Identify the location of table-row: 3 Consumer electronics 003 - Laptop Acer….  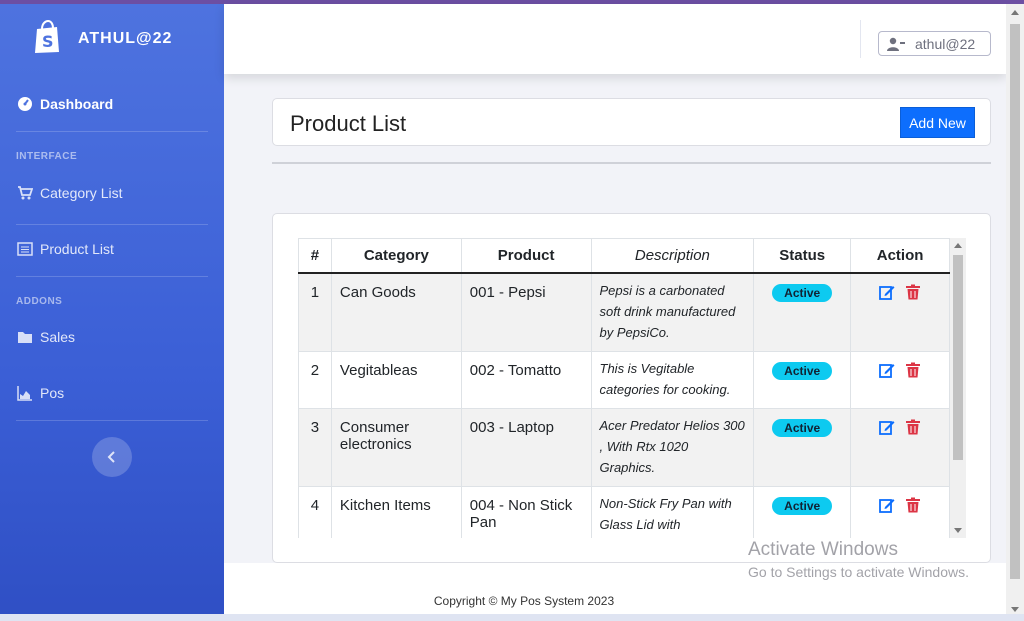
(624, 447).